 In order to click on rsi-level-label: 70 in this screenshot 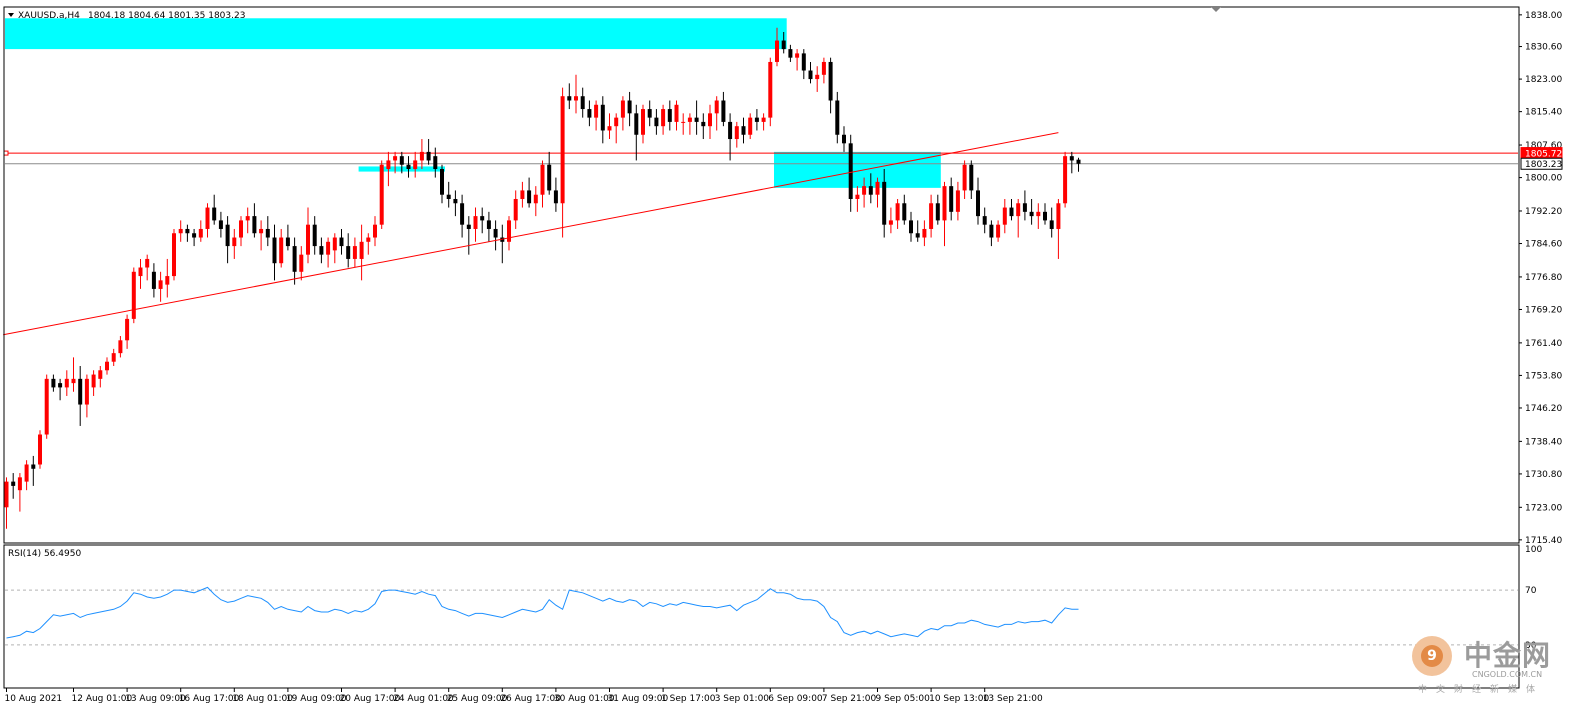, I will do `click(1531, 591)`.